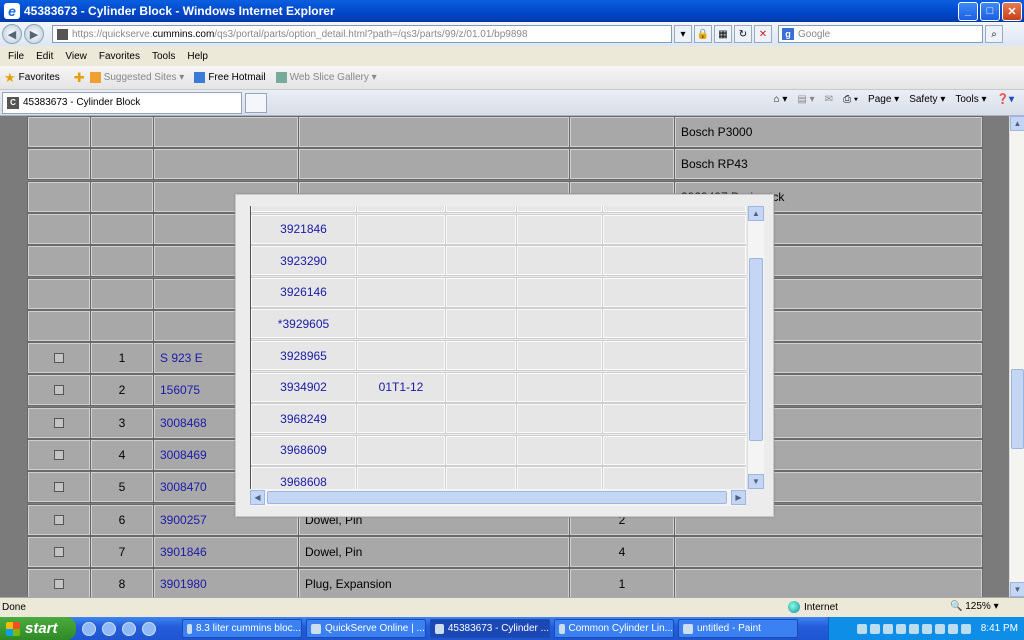 This screenshot has height=640, width=1024. What do you see at coordinates (304, 355) in the screenshot?
I see `popup-cell: 3928965` at bounding box center [304, 355].